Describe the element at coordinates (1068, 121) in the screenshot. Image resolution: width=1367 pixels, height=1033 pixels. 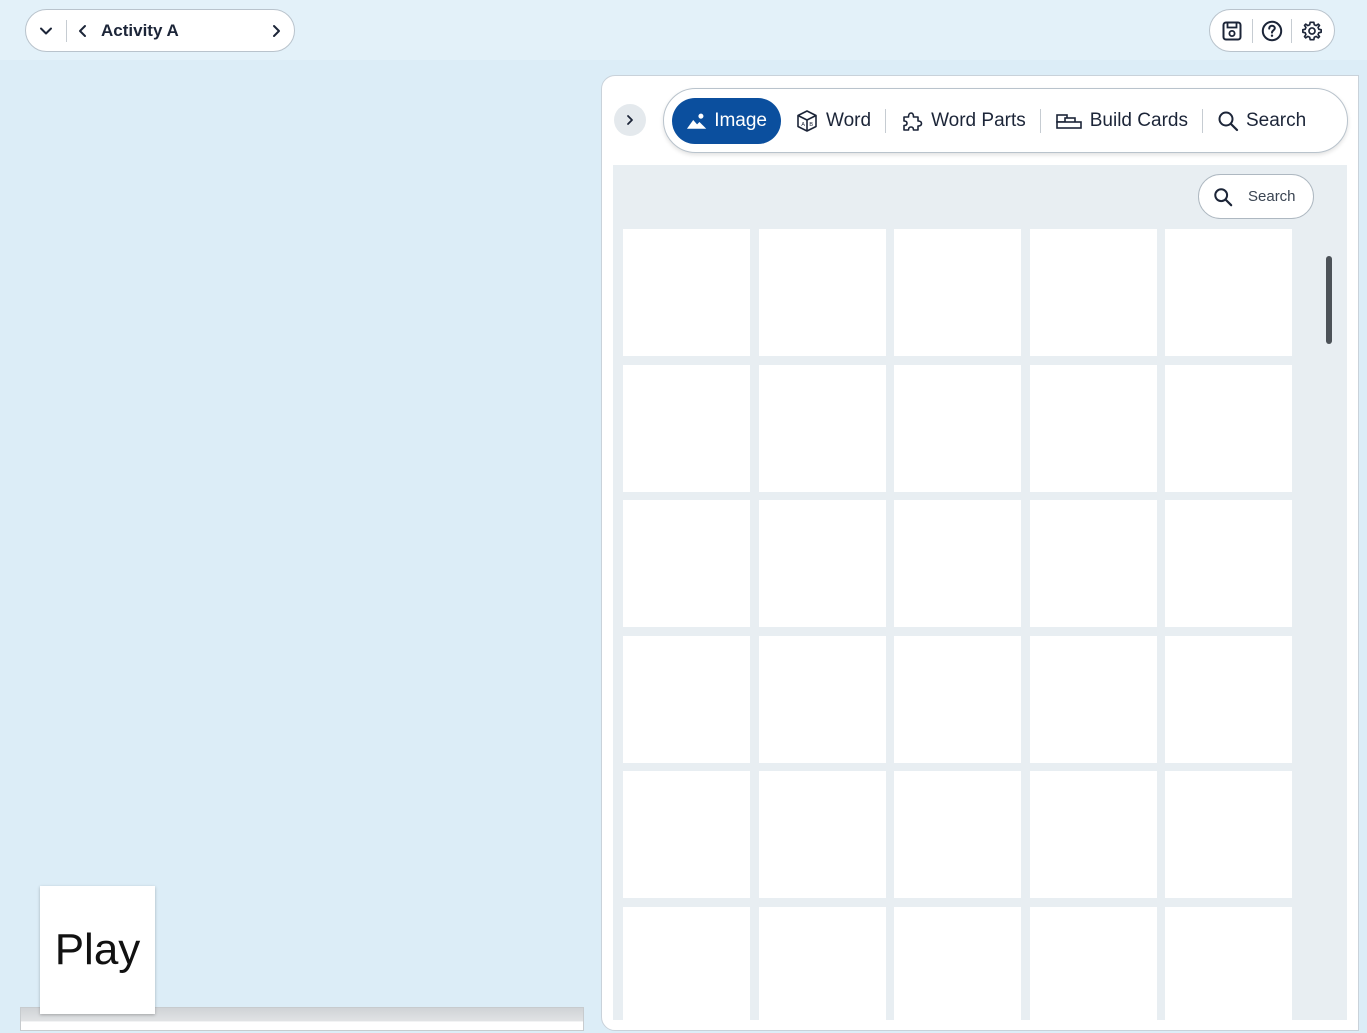
I see `cards-icon` at that location.